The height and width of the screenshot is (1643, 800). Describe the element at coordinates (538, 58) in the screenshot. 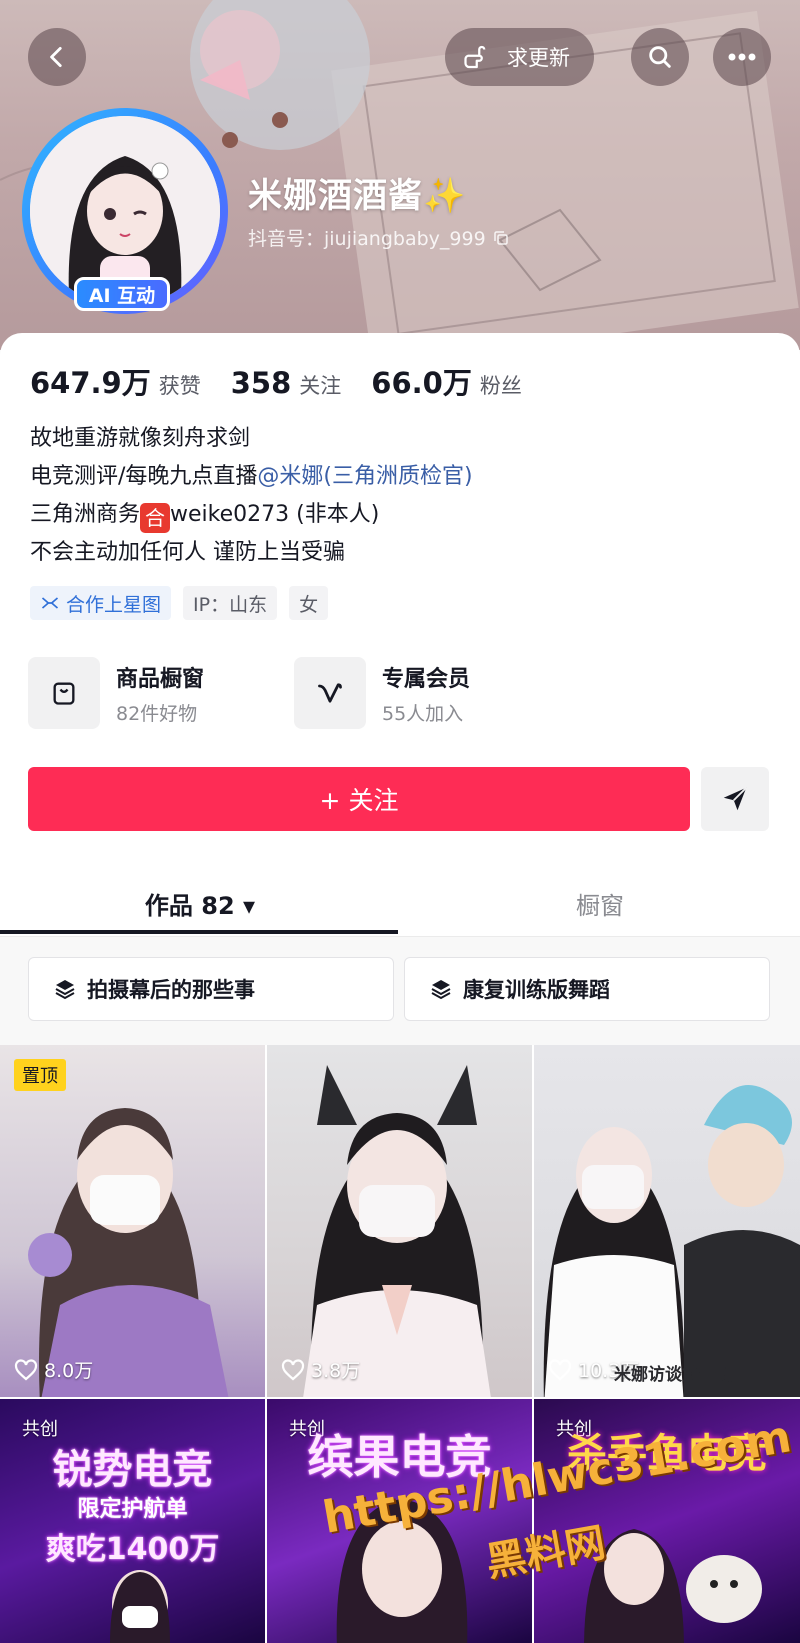

I see `request-update-label: 求更新` at that location.